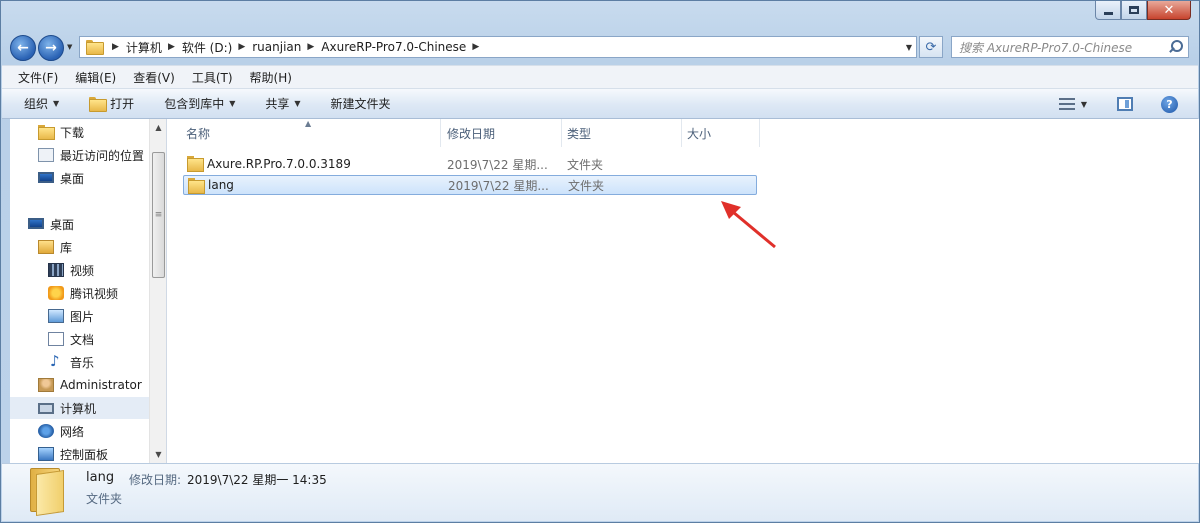 This screenshot has height=523, width=1200. I want to click on share-button: 共享 ▼, so click(282, 103).